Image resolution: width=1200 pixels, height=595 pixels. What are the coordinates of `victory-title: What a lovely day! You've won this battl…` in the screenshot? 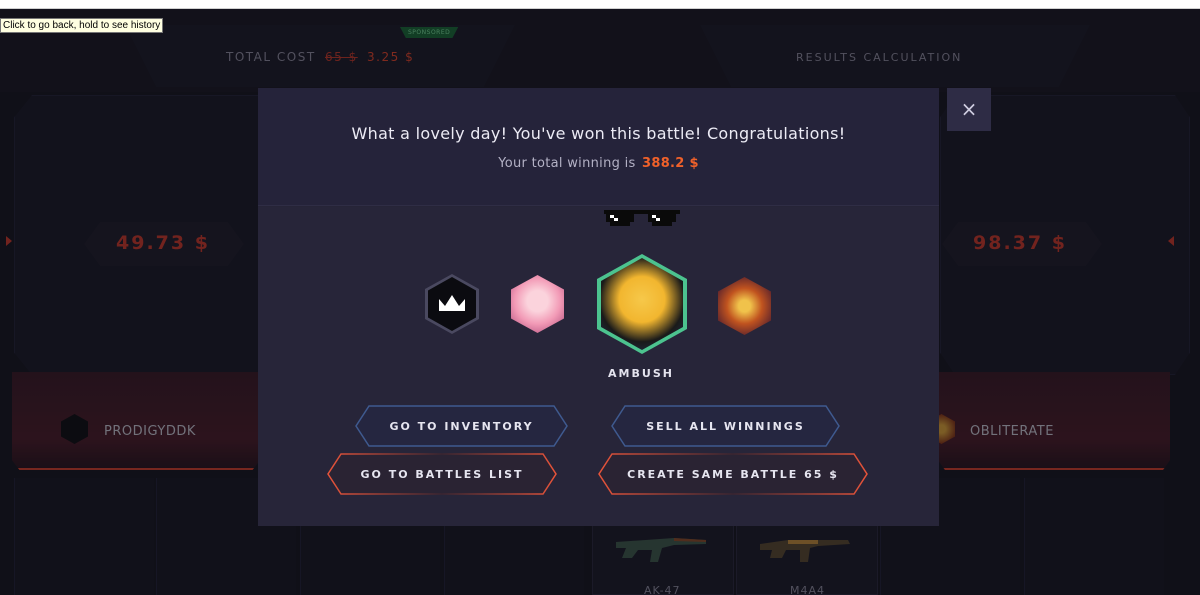 It's located at (598, 133).